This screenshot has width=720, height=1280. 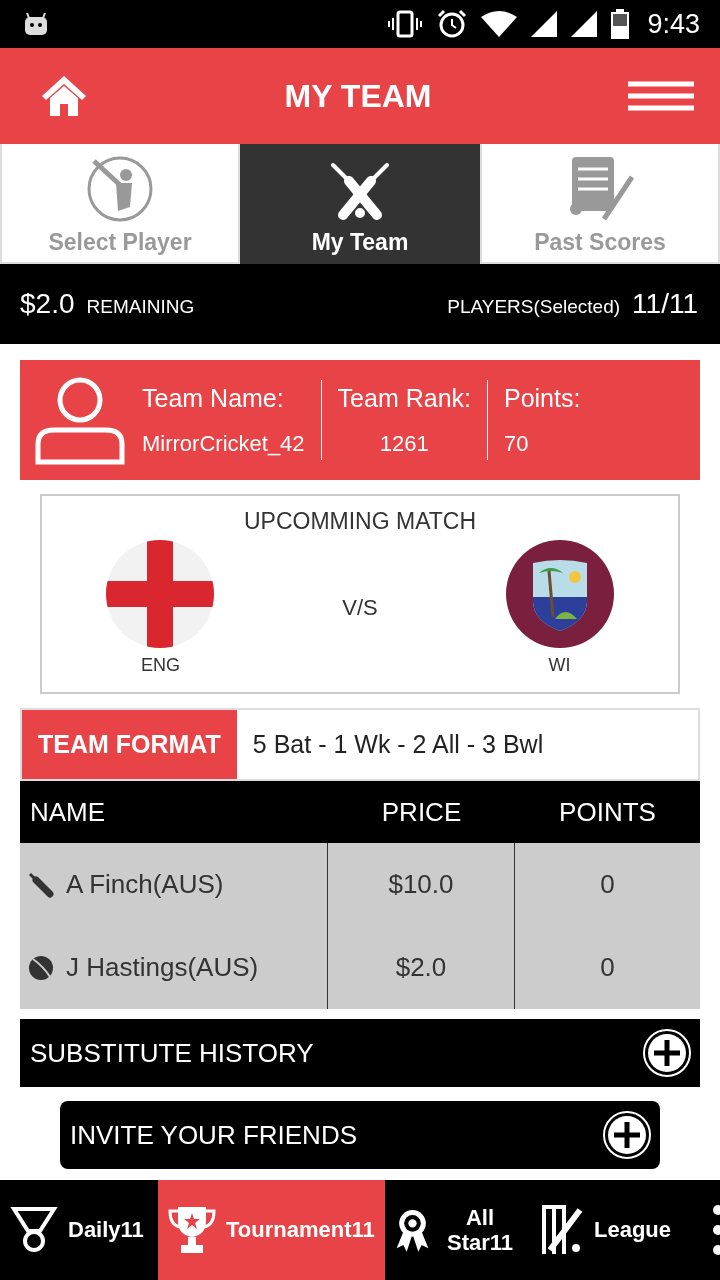 I want to click on stumps-and-bat-icon, so click(x=562, y=1230).